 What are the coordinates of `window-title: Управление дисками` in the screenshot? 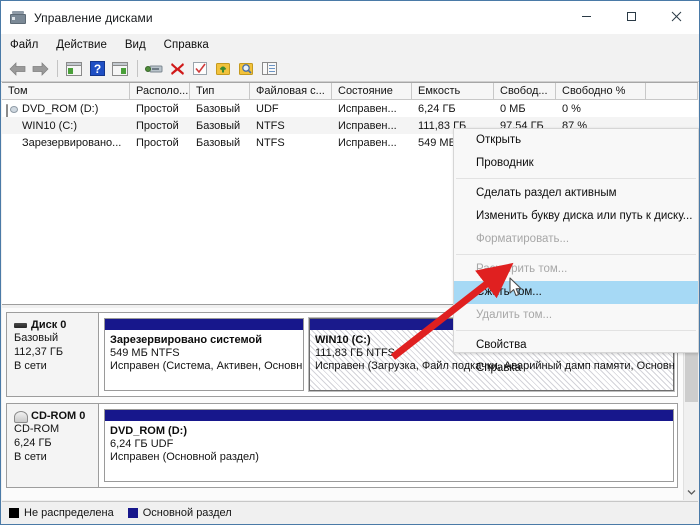 It's located at (93, 17).